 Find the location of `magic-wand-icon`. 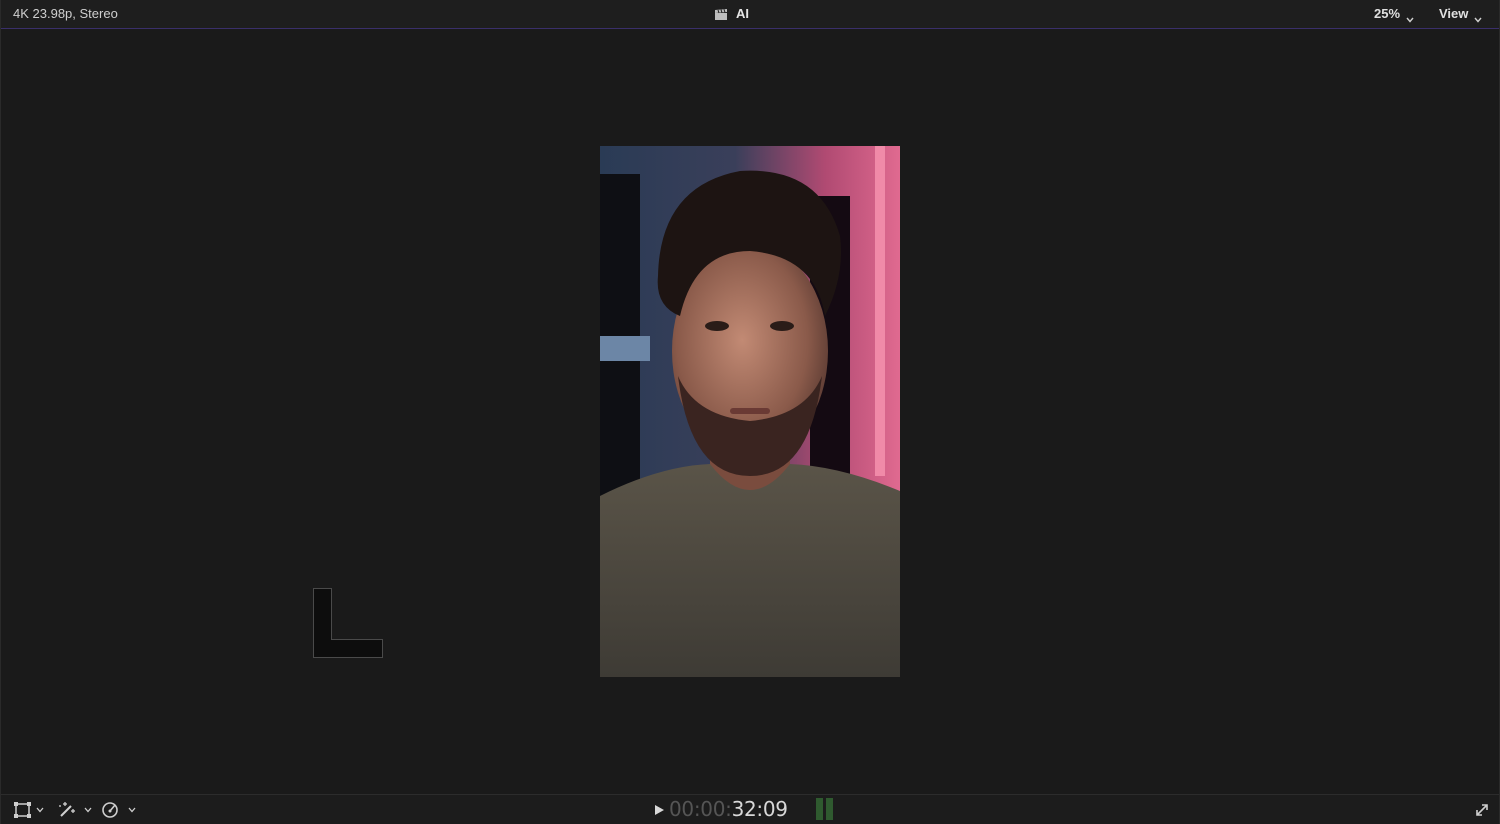

magic-wand-icon is located at coordinates (67, 810).